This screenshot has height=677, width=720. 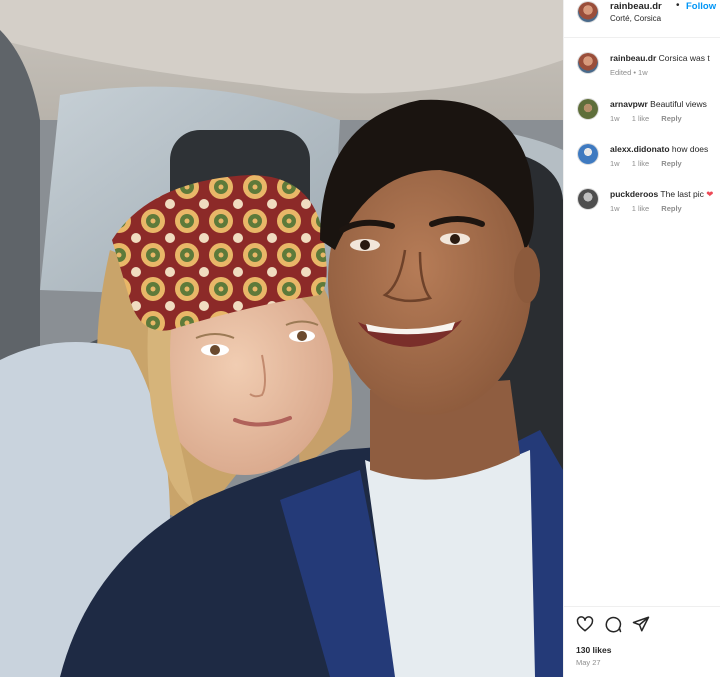 What do you see at coordinates (629, 72) in the screenshot?
I see `comment-meta-edited: Edited • 1w` at bounding box center [629, 72].